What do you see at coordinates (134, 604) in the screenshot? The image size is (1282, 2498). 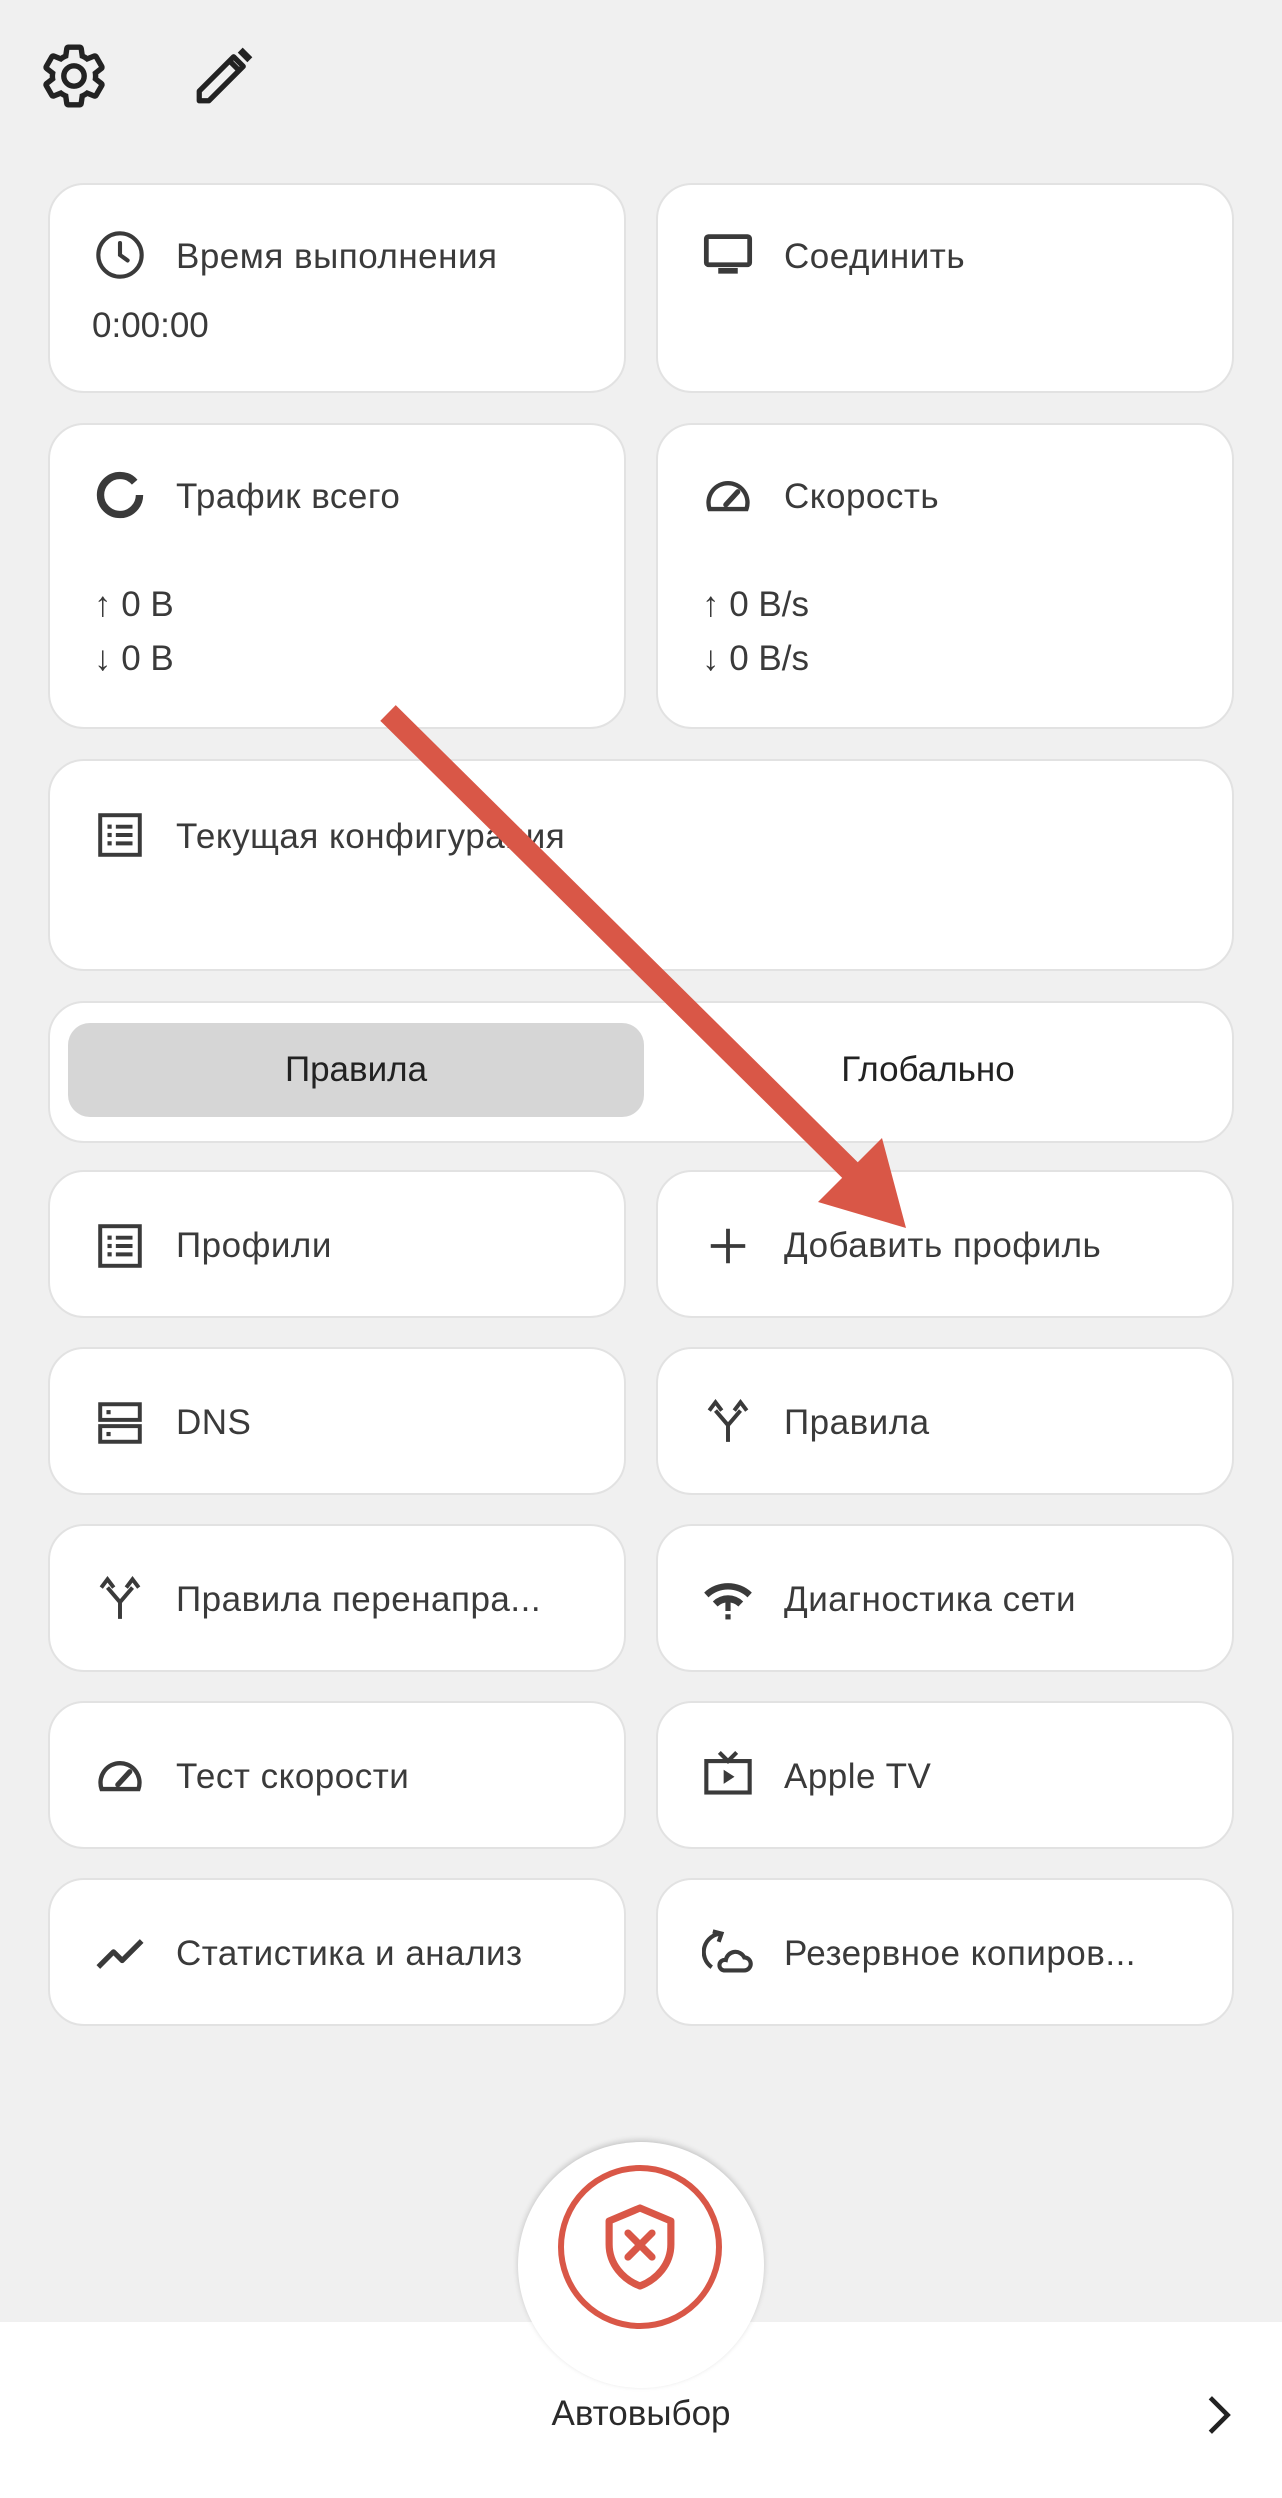 I see `traffic-up: ↑ 0 B` at bounding box center [134, 604].